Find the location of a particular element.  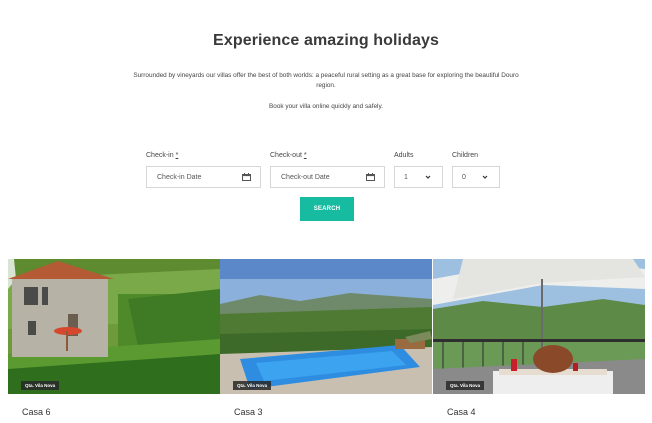

checkin-placeholder: Check-in Date is located at coordinates (179, 177).